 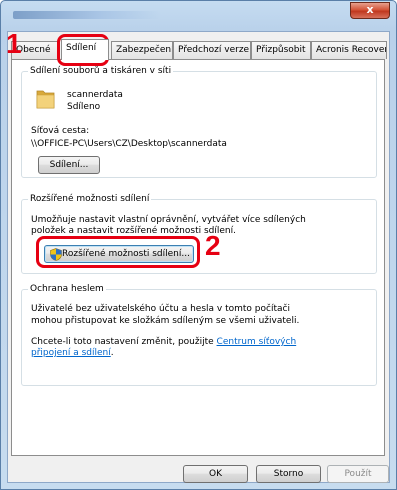 What do you see at coordinates (370, 10) in the screenshot?
I see `close-button: x` at bounding box center [370, 10].